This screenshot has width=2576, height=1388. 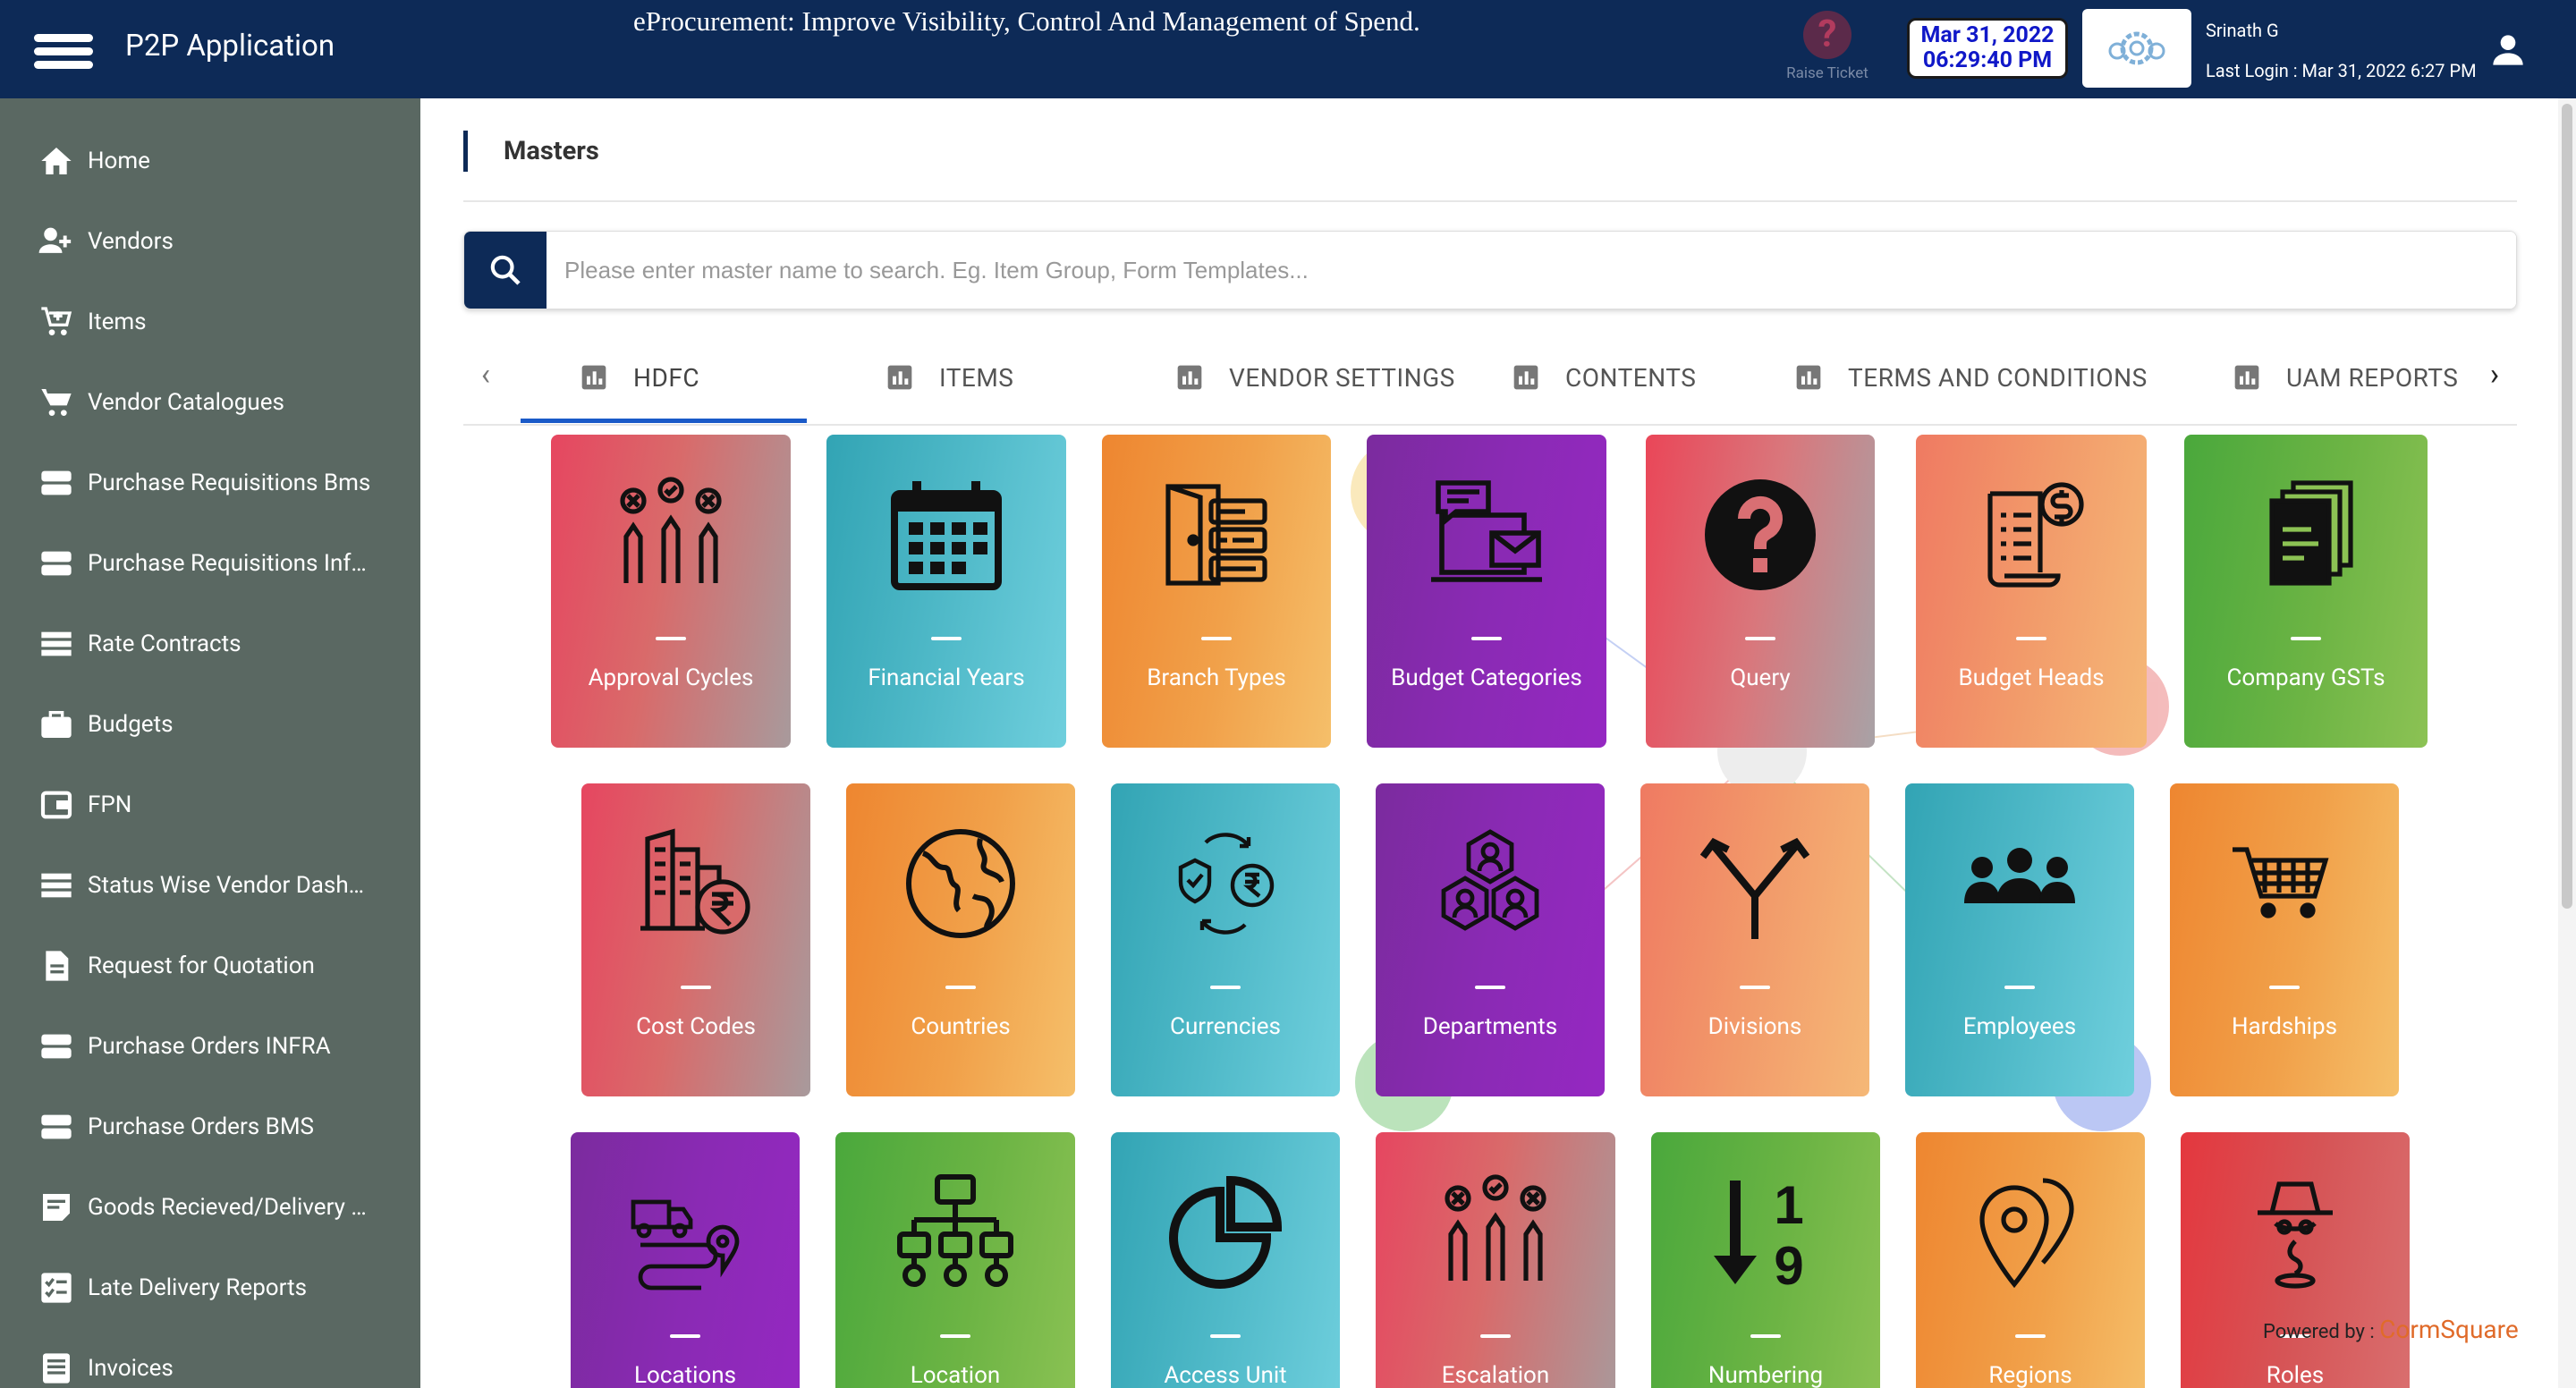 I want to click on search-input, so click(x=1531, y=270).